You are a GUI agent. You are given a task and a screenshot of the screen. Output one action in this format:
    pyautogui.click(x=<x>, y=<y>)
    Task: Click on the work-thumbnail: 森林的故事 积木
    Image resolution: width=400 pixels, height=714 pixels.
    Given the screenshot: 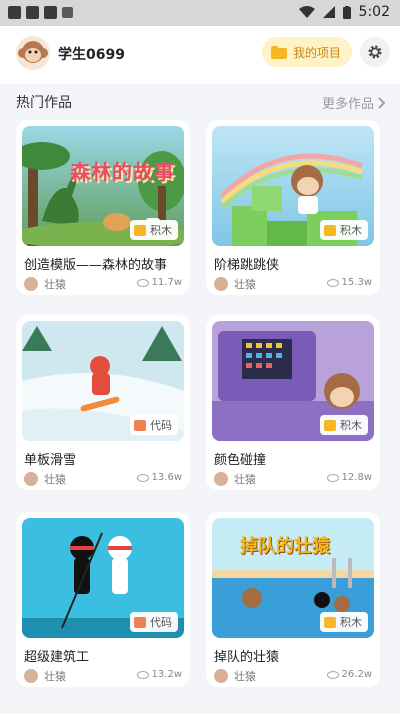 What is the action you would take?
    pyautogui.click(x=103, y=186)
    